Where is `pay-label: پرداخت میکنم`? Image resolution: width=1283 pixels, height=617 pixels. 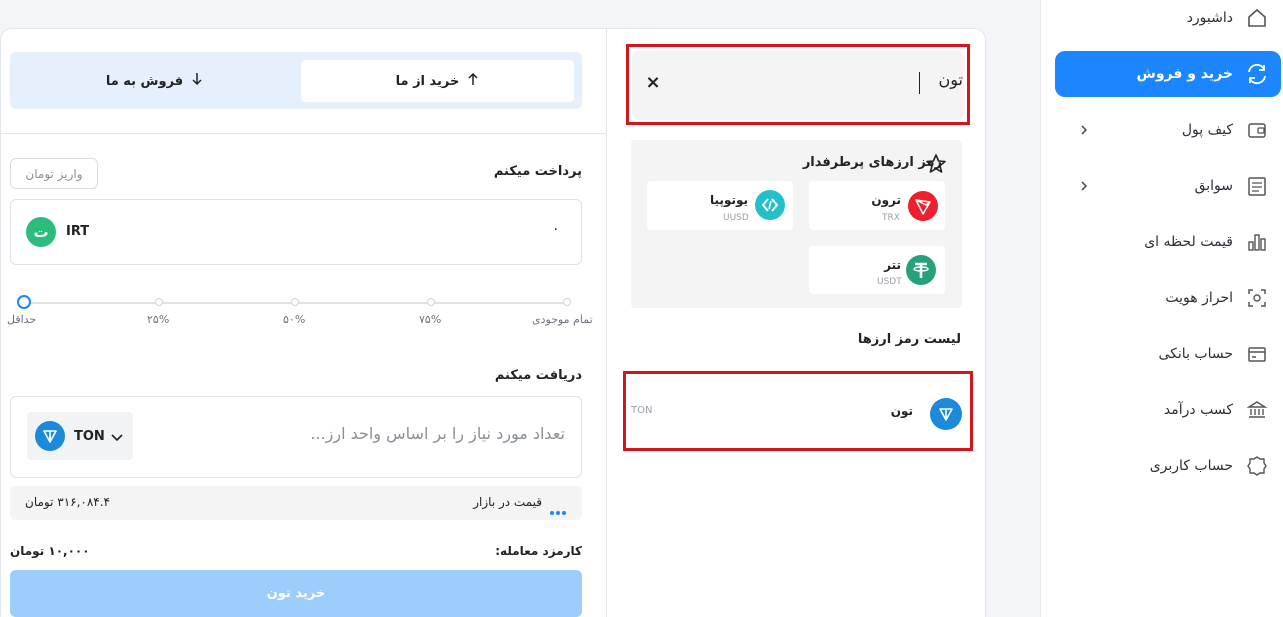 pay-label: پرداخت میکنم is located at coordinates (537, 171).